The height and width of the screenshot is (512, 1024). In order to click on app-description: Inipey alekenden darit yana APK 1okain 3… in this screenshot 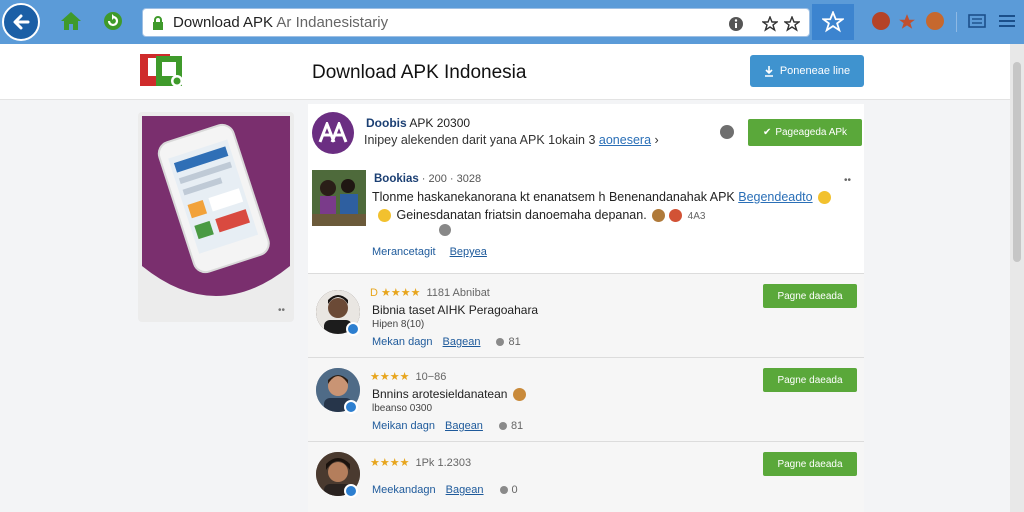, I will do `click(511, 140)`.